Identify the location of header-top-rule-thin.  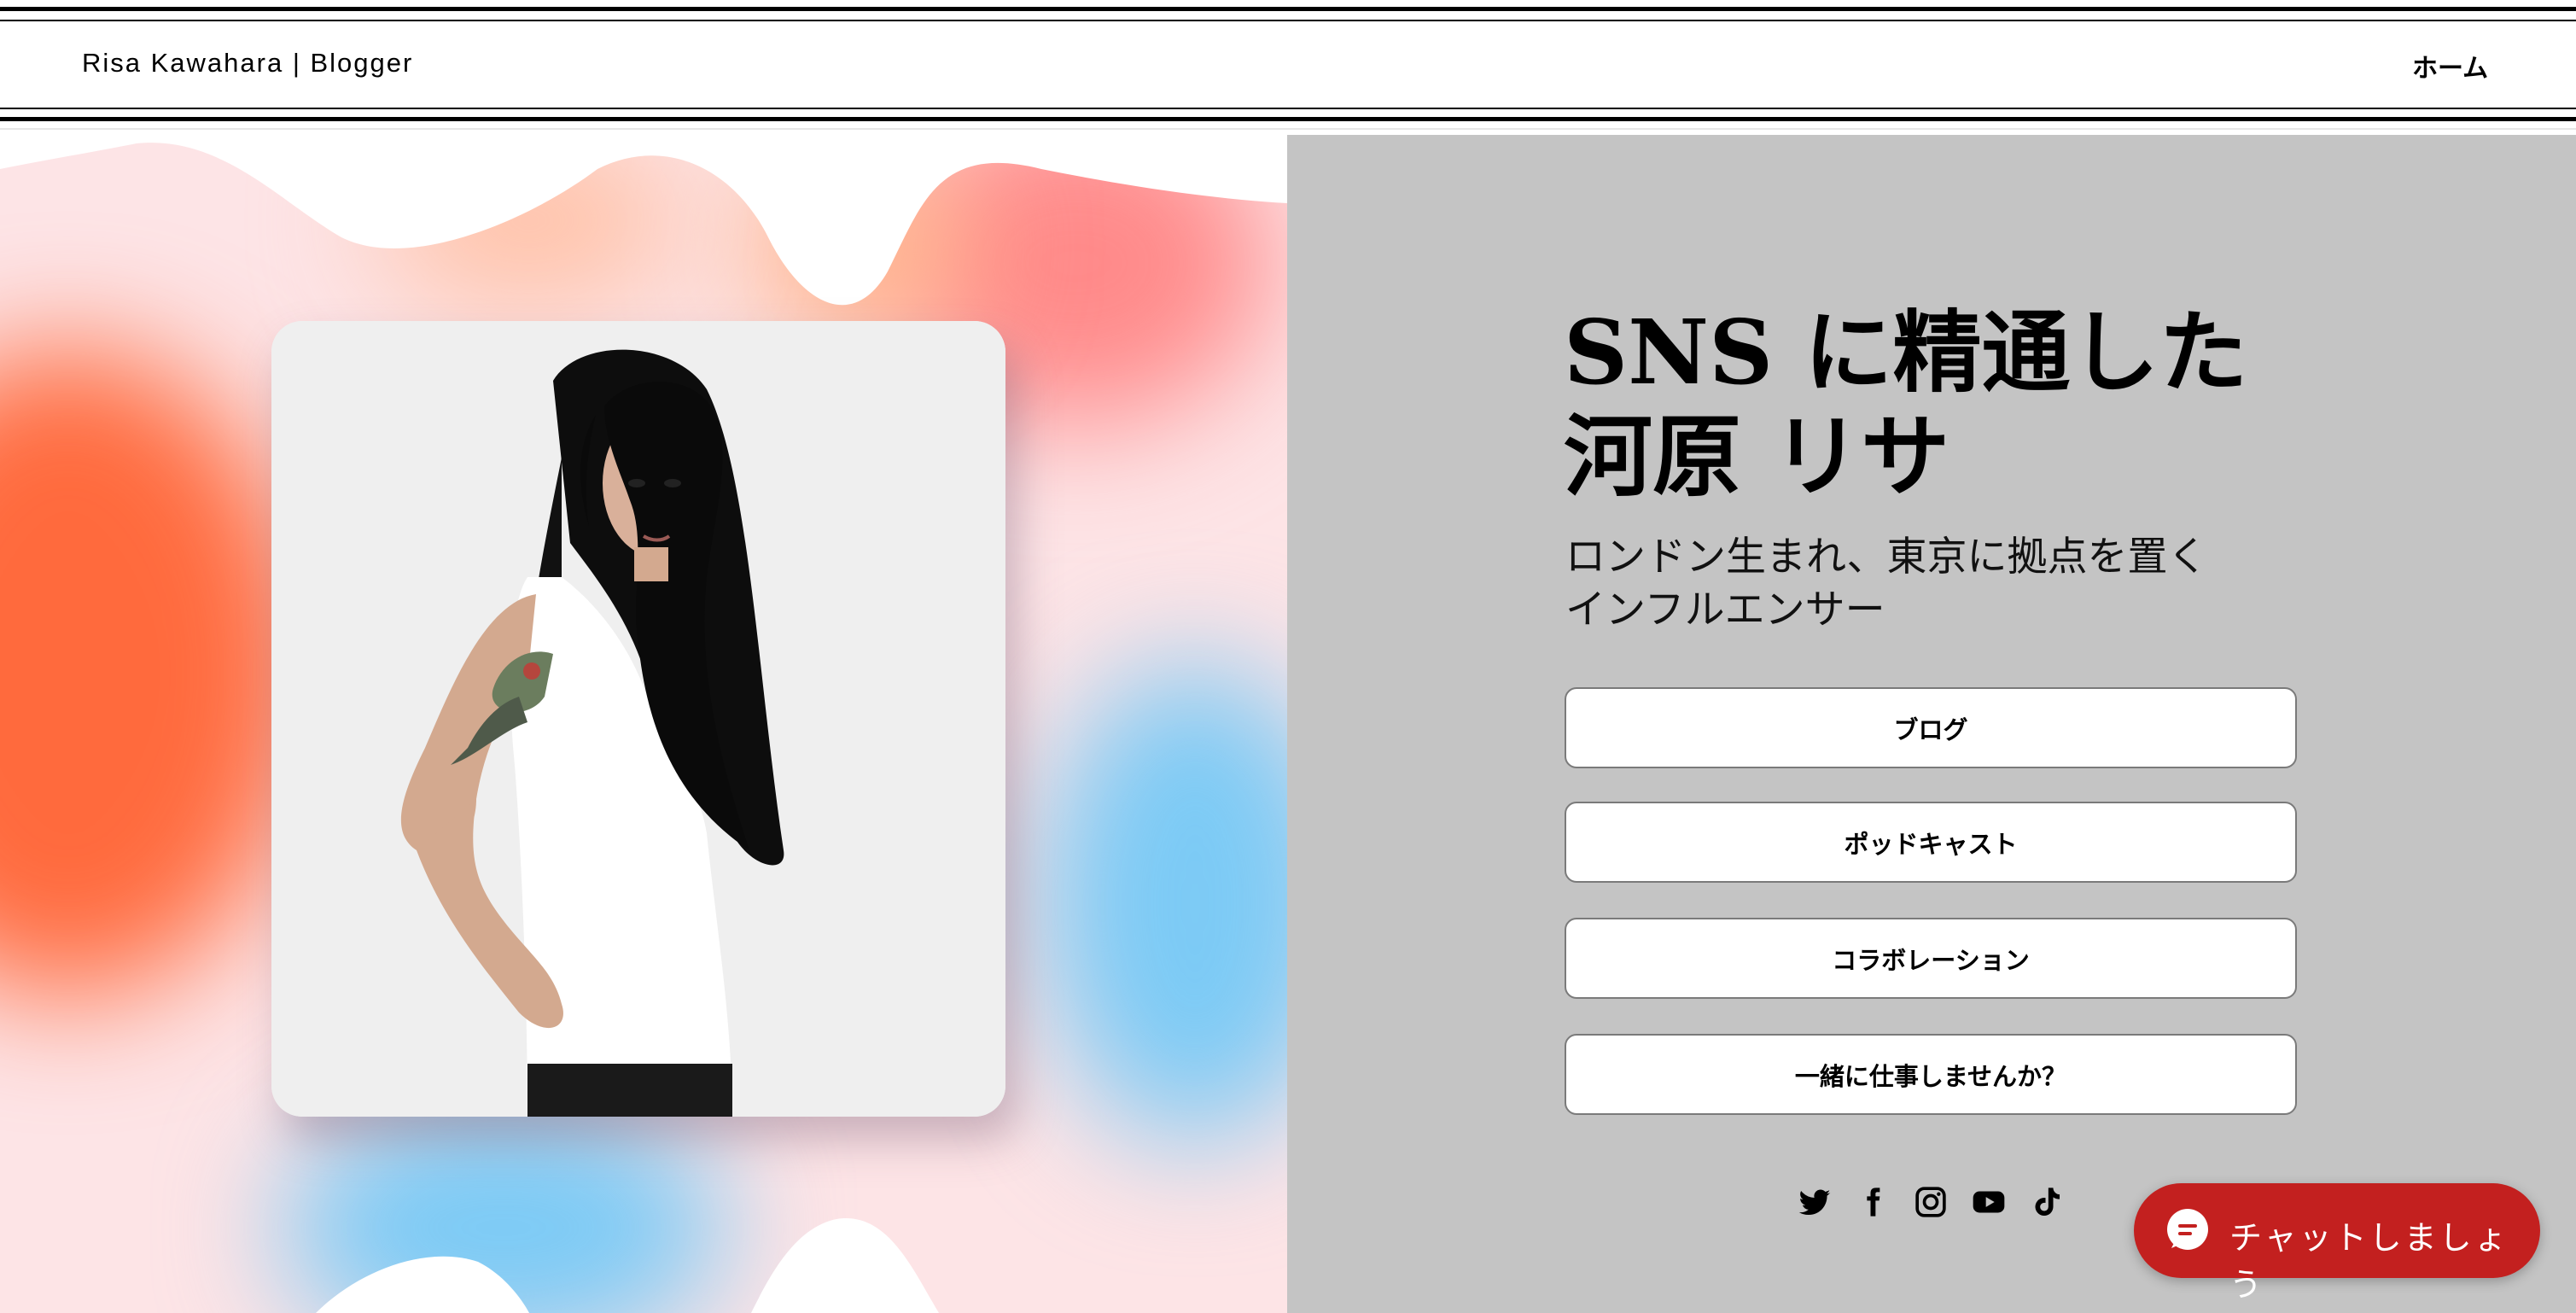
(1288, 20).